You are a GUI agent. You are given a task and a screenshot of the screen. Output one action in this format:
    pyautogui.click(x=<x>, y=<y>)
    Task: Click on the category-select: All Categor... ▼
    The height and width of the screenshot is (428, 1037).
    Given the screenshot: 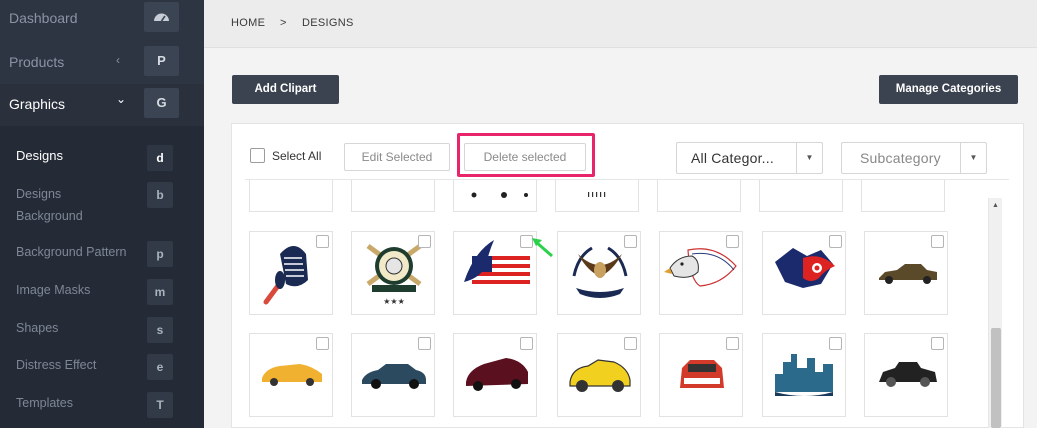 What is the action you would take?
    pyautogui.click(x=749, y=158)
    